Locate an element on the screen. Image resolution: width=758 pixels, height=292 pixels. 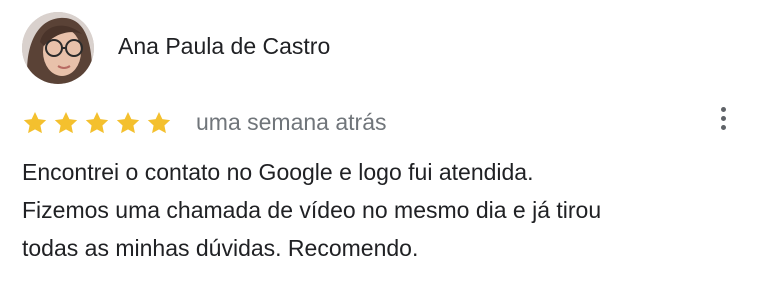
more-options-button is located at coordinates (723, 118).